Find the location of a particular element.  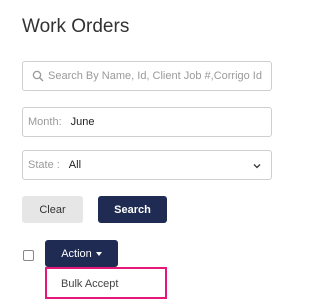

page-title: Work Orders is located at coordinates (76, 26).